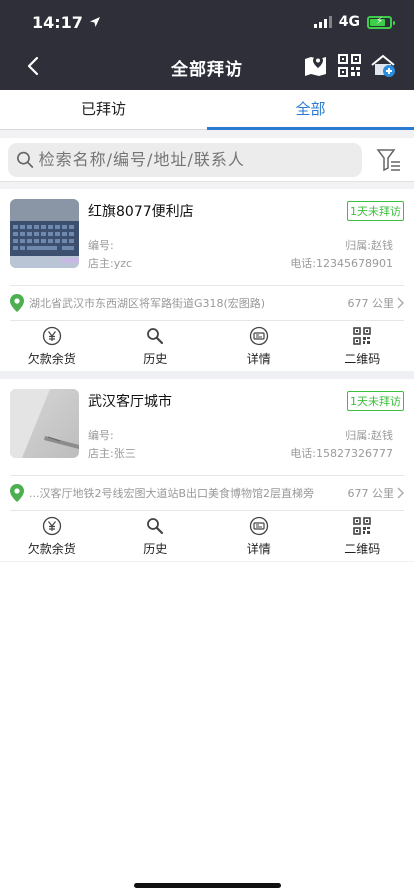 Image resolution: width=414 pixels, height=896 pixels. Describe the element at coordinates (172, 493) in the screenshot. I see `store-address: ...汉客厅地铁2号线宏图大道站B出口美食博物馆2层直梯旁` at that location.